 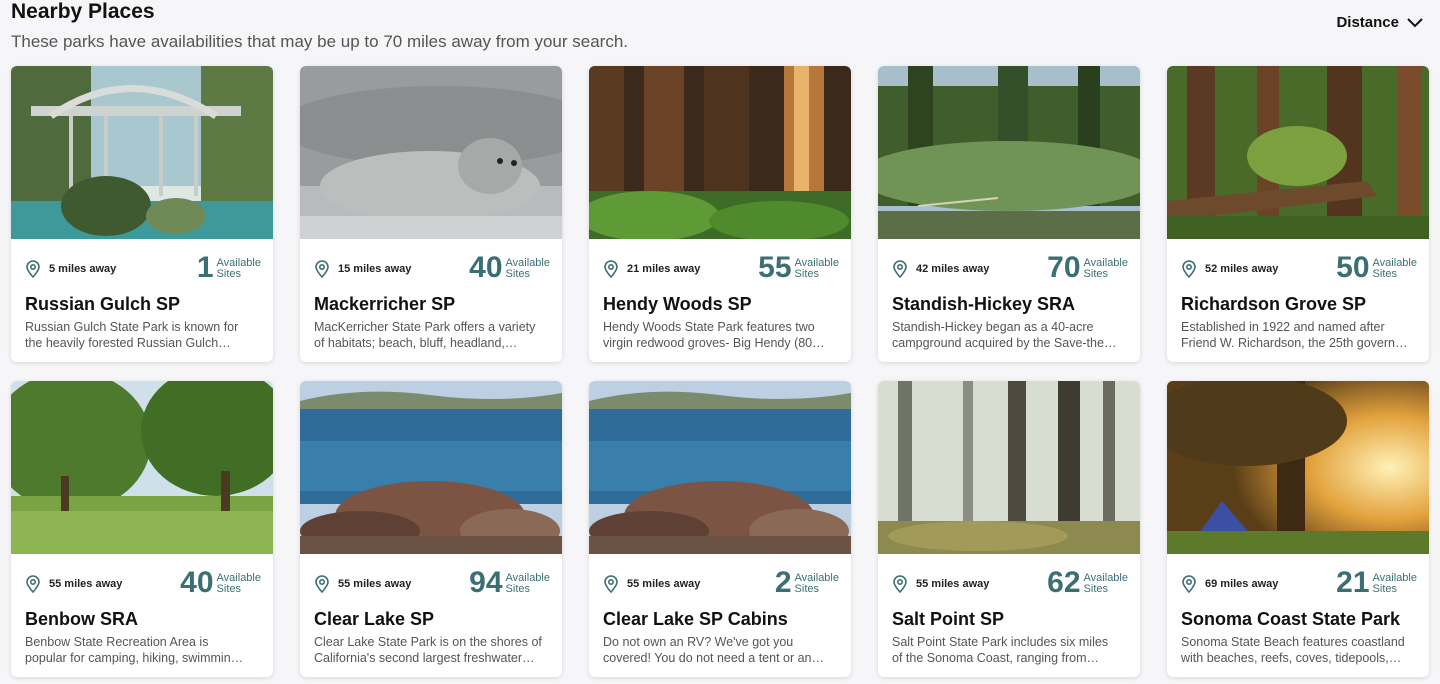 What do you see at coordinates (1010, 269) in the screenshot?
I see `place-meta: 42 miles away 70 Available Sites` at bounding box center [1010, 269].